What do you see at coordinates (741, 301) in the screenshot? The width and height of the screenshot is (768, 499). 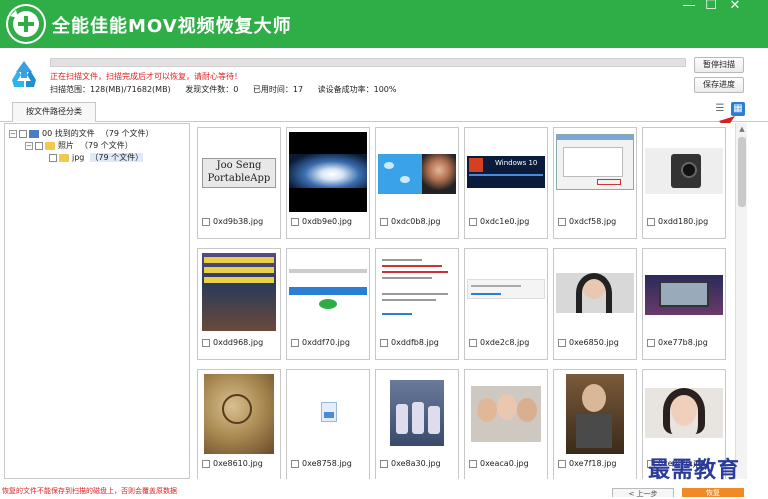 I see `vertical-scrollbar: ▲` at bounding box center [741, 301].